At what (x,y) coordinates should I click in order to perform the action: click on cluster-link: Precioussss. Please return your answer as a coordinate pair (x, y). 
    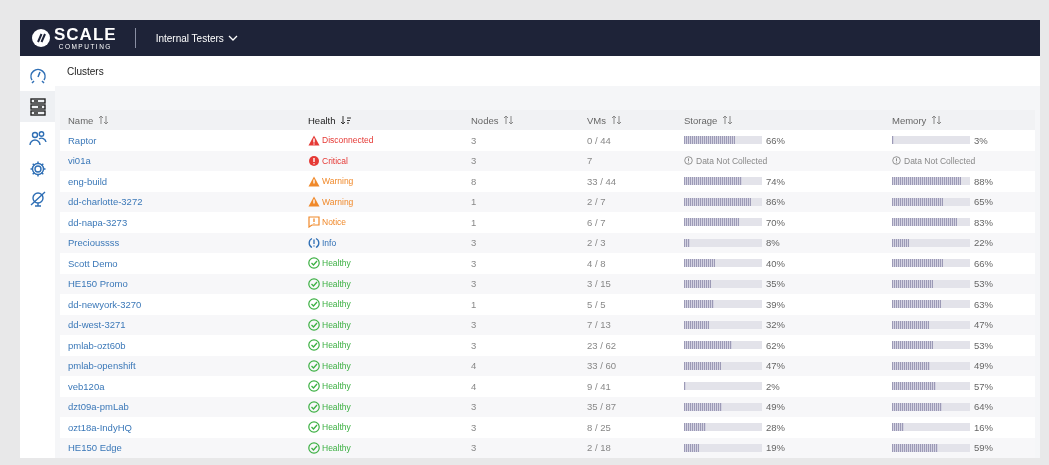
    Looking at the image, I should click on (94, 243).